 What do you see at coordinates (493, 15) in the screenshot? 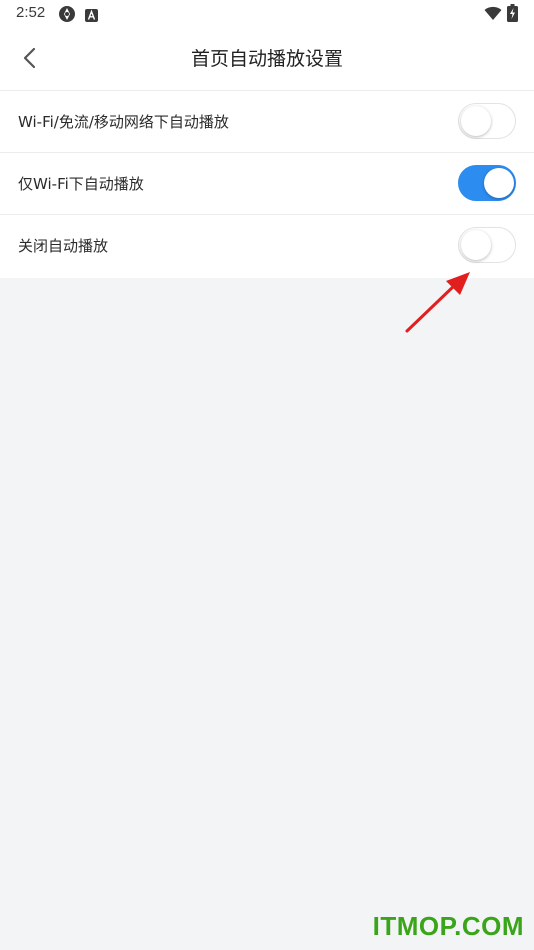
I see `wifi-icon` at bounding box center [493, 15].